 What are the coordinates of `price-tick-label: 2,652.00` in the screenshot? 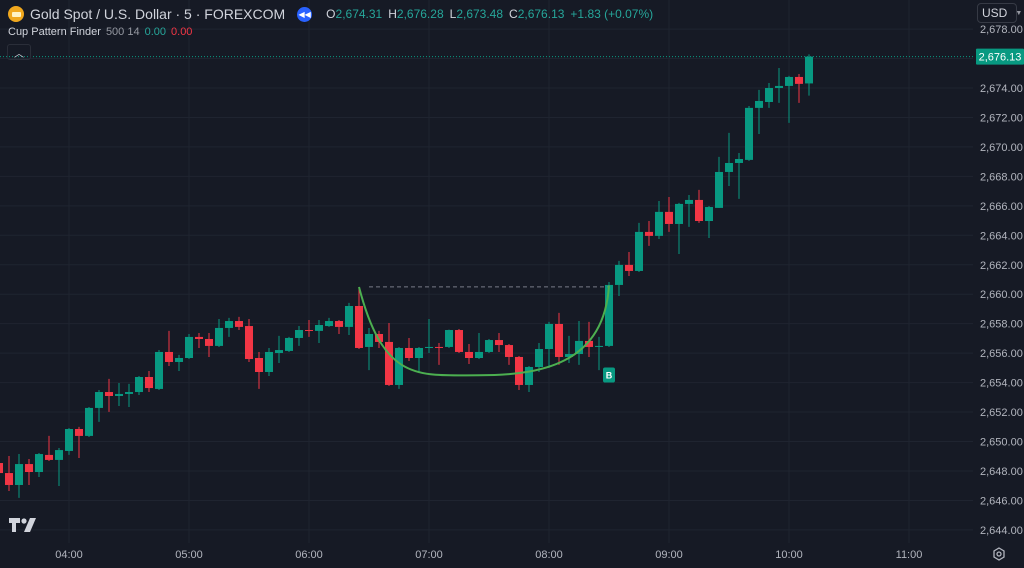 It's located at (1001, 413).